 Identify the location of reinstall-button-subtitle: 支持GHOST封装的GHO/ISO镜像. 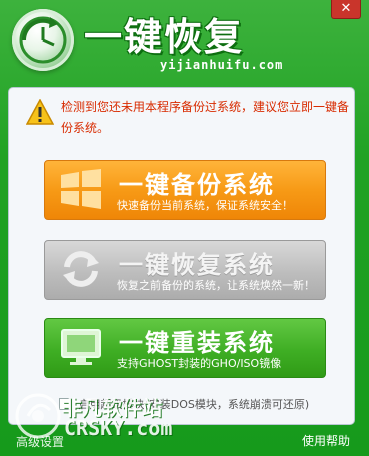
(199, 363).